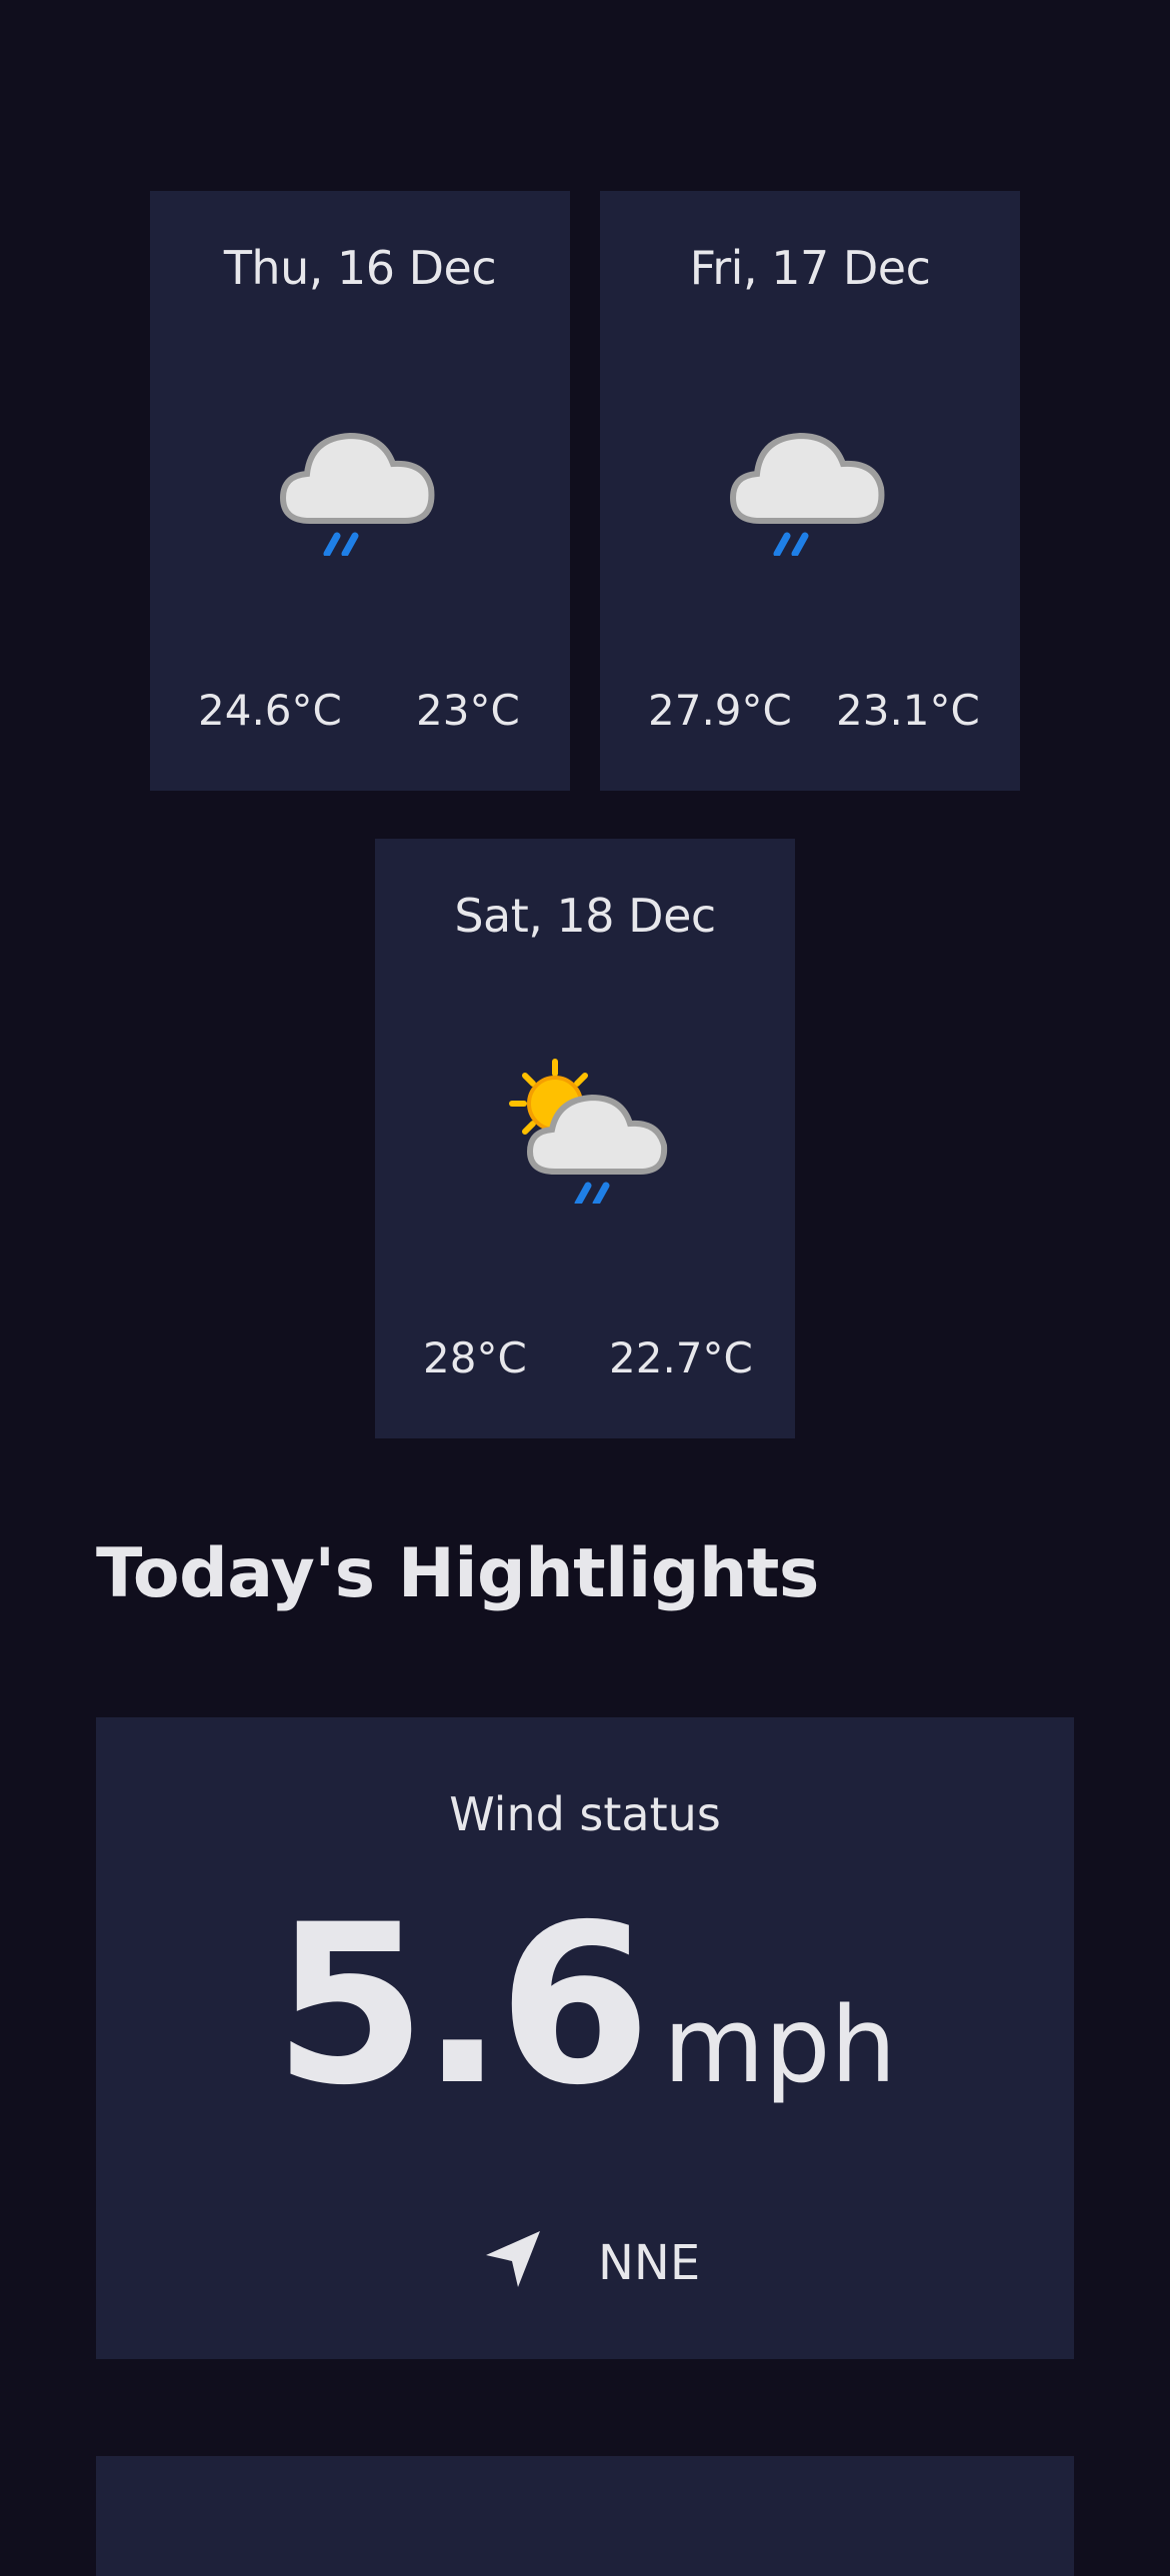 This screenshot has height=2576, width=1170. I want to click on max-temp: 27.9°C, so click(720, 710).